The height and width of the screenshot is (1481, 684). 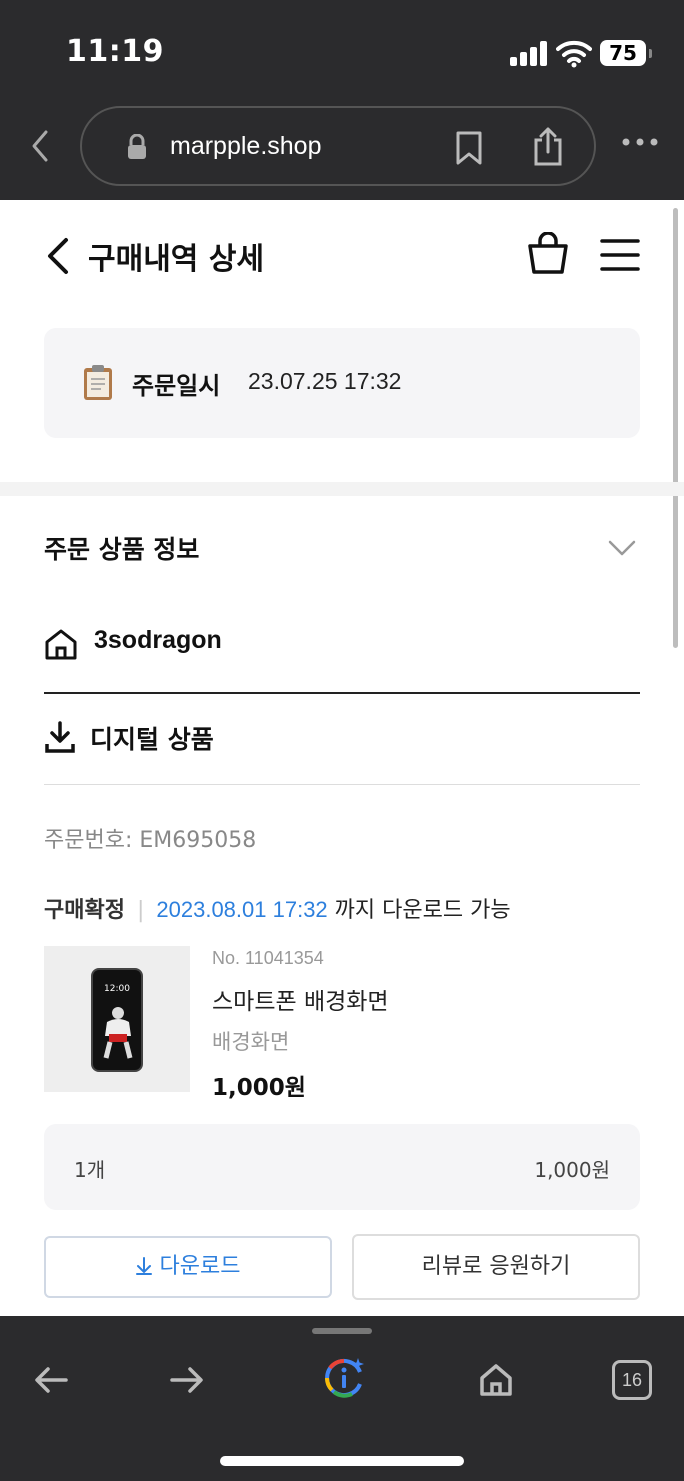 What do you see at coordinates (626, 53) in the screenshot?
I see `battery-icon: 75` at bounding box center [626, 53].